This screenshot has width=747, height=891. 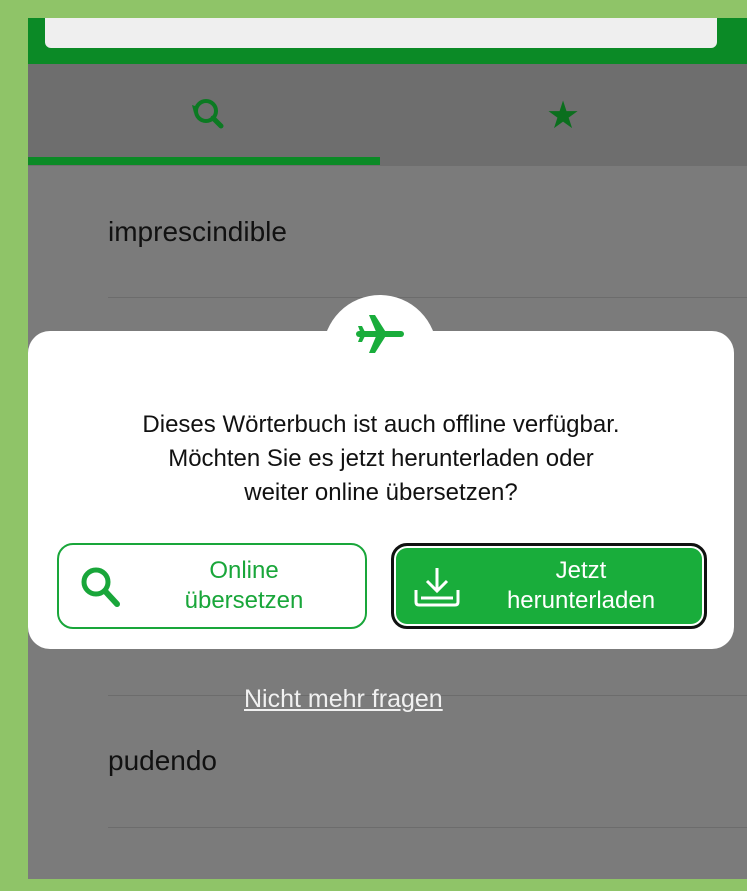 I want to click on tab-bar: ★, so click(x=387, y=115).